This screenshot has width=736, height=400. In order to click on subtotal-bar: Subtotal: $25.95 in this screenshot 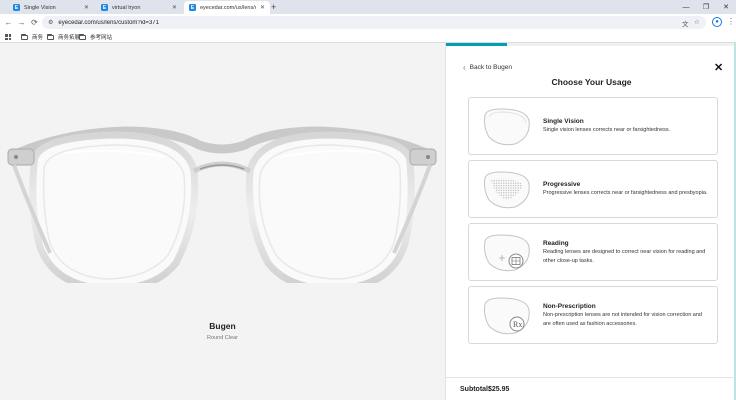, I will do `click(591, 388)`.